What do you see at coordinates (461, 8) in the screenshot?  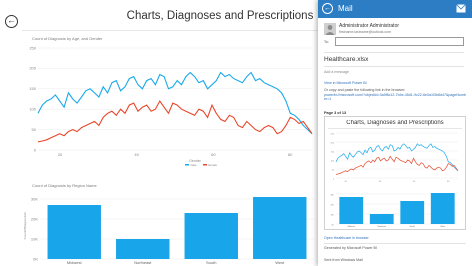 I see `envelope-icon` at bounding box center [461, 8].